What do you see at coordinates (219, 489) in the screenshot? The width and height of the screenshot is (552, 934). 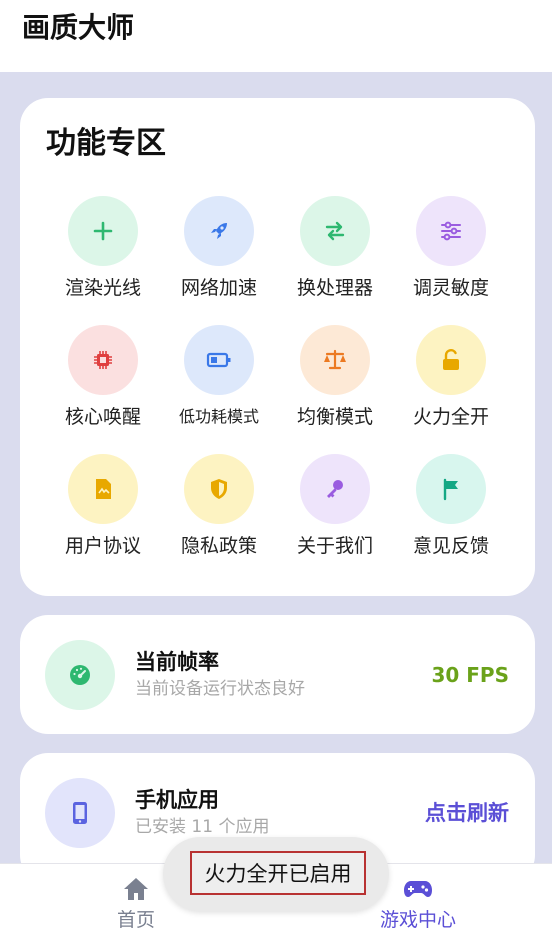 I see `shield-icon` at bounding box center [219, 489].